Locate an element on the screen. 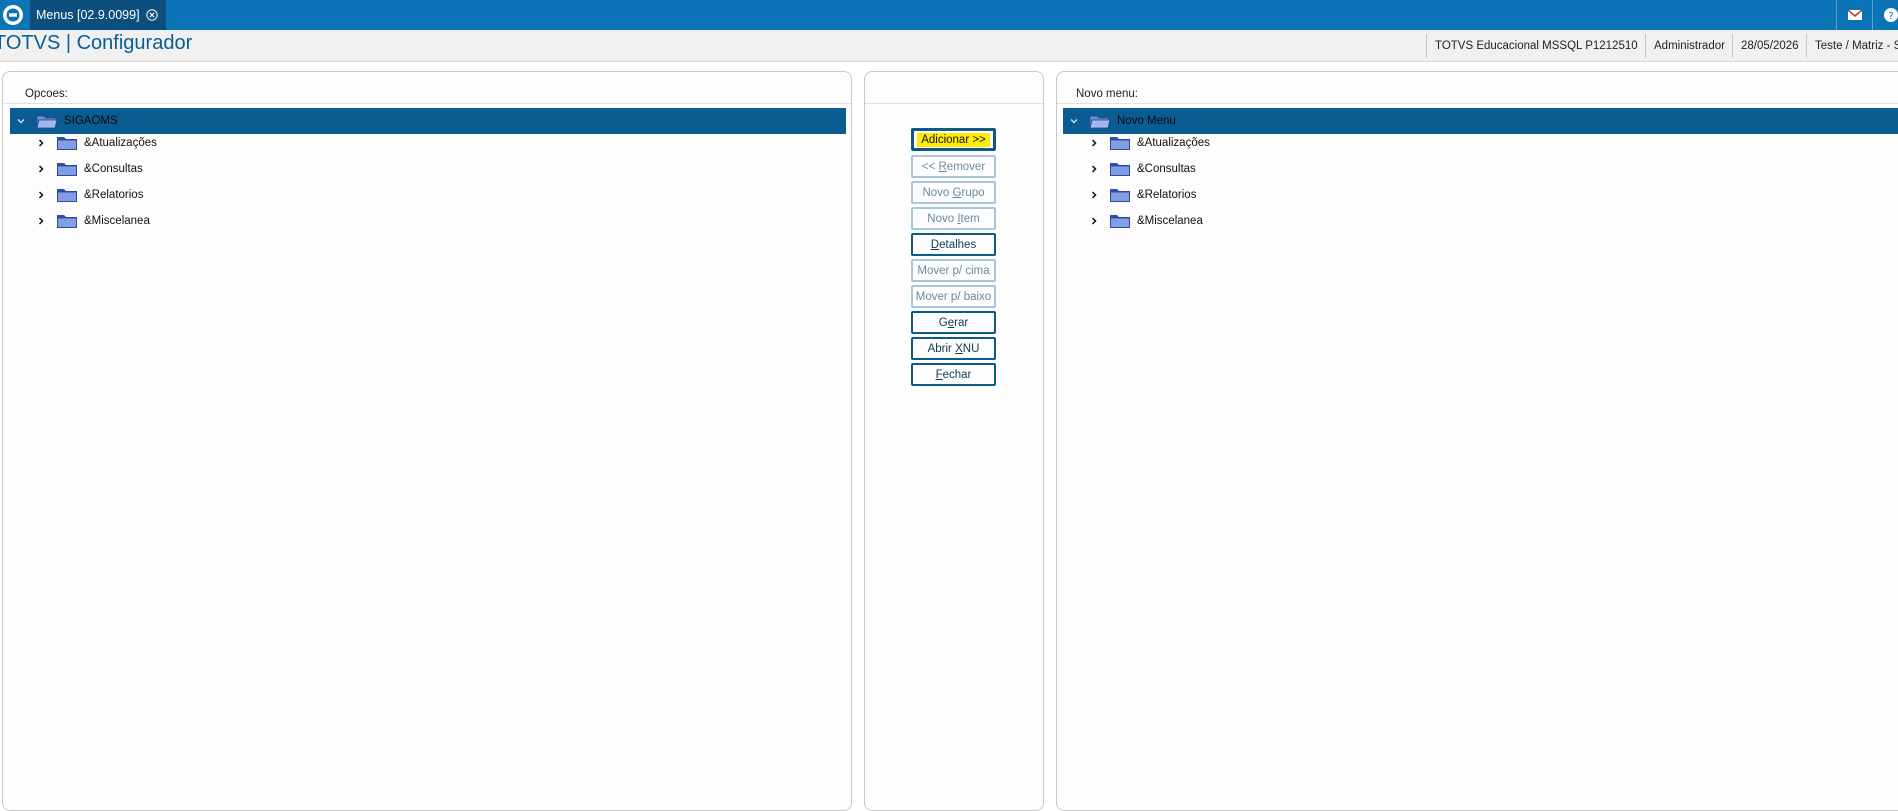 The height and width of the screenshot is (811, 1898). move-down-button: Mover p/ baixo is located at coordinates (953, 296).